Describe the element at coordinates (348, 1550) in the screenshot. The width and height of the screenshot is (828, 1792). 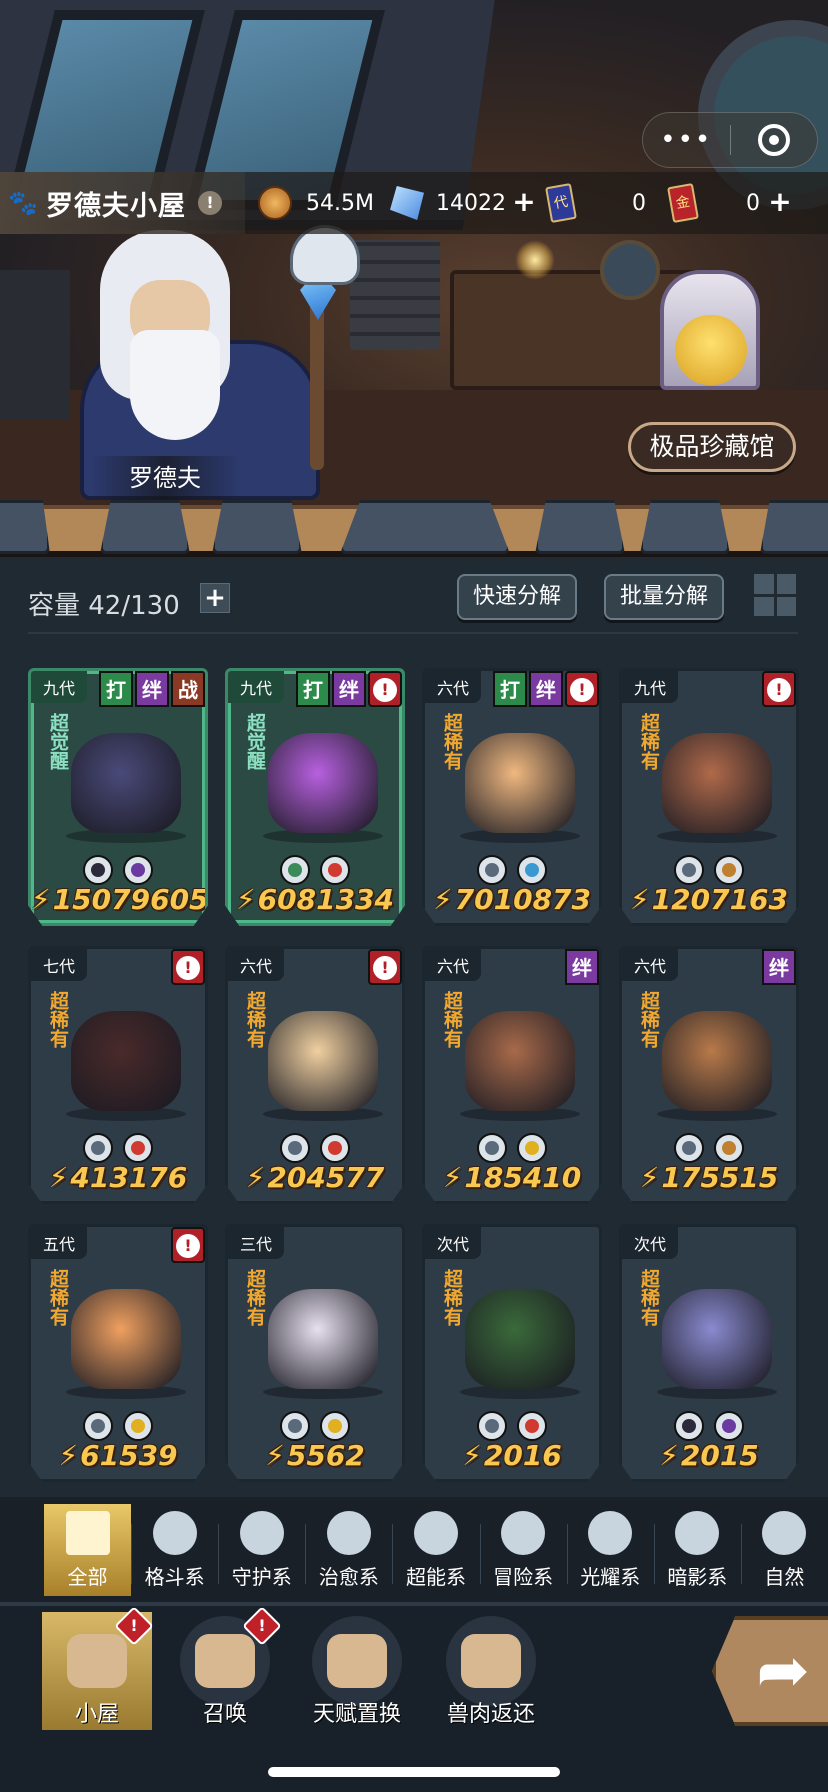
I see `filter-sprout: 治愈系` at that location.